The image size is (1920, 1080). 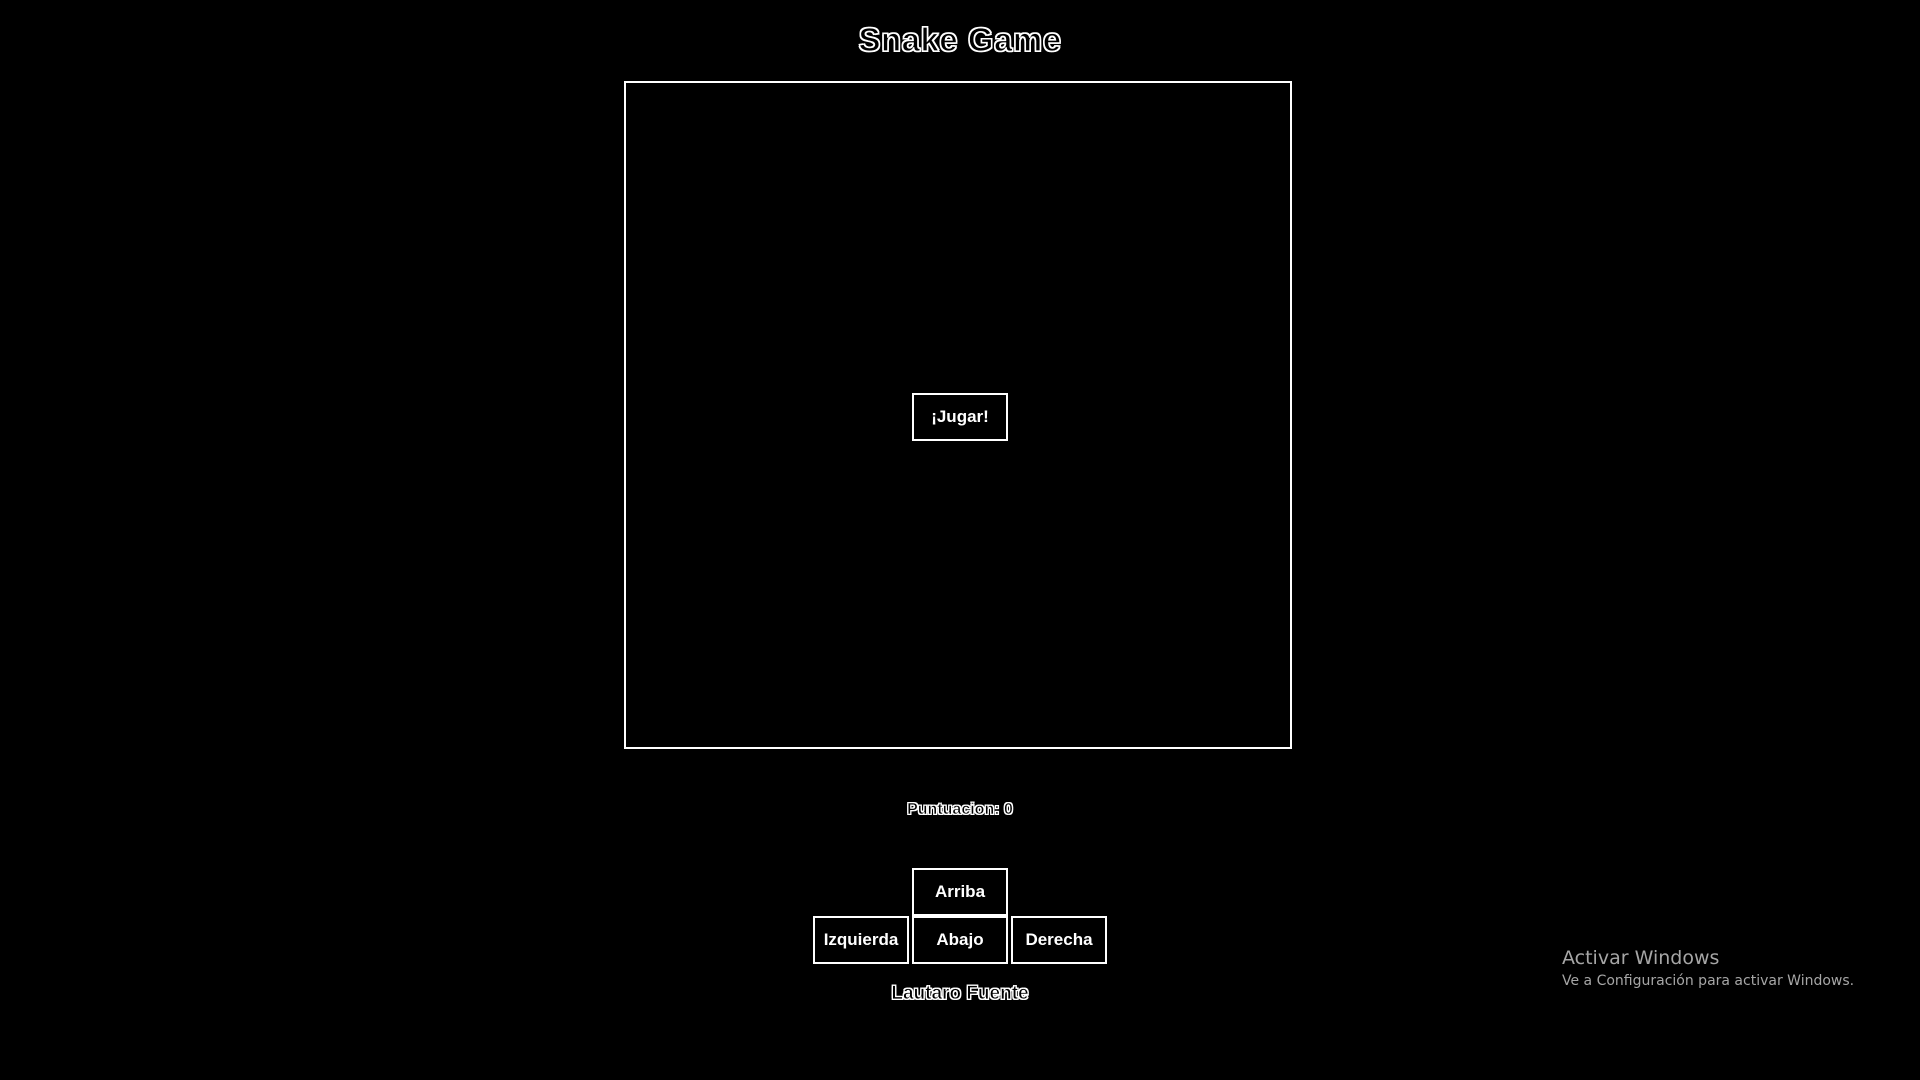 I want to click on score-label: Puntuacion: 0, so click(x=960, y=810).